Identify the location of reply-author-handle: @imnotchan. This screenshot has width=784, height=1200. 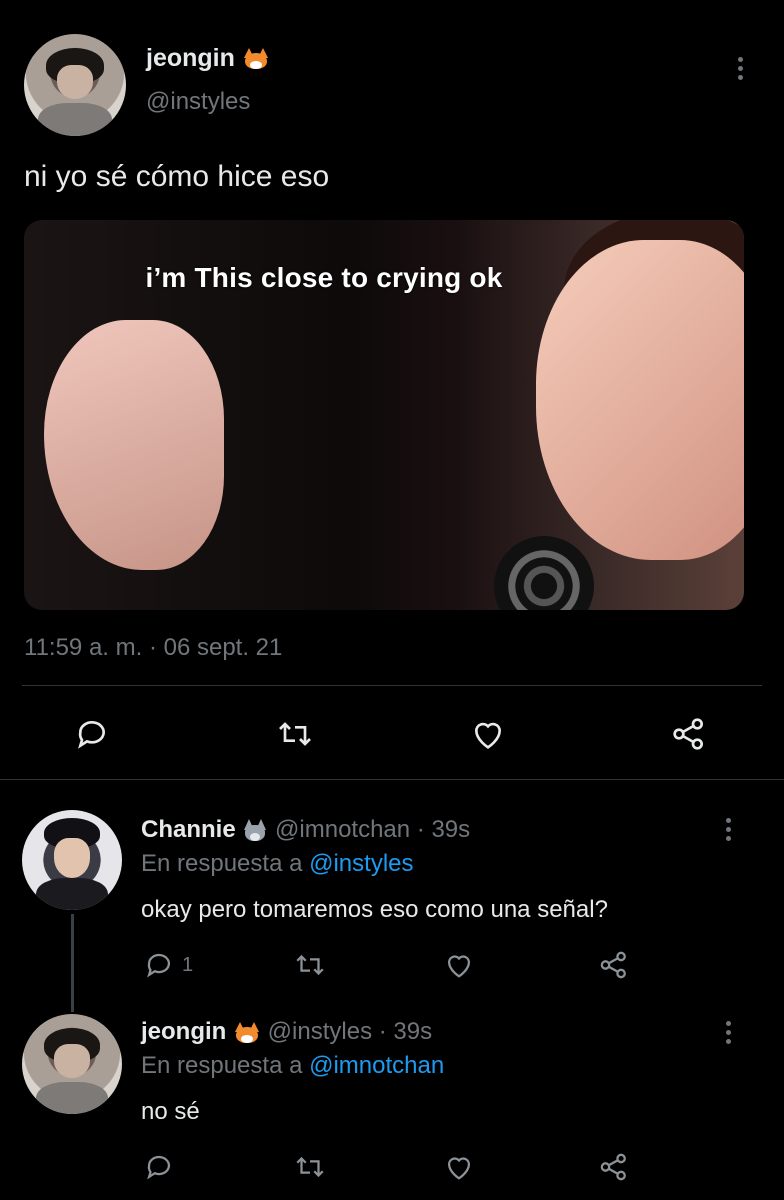
(343, 829).